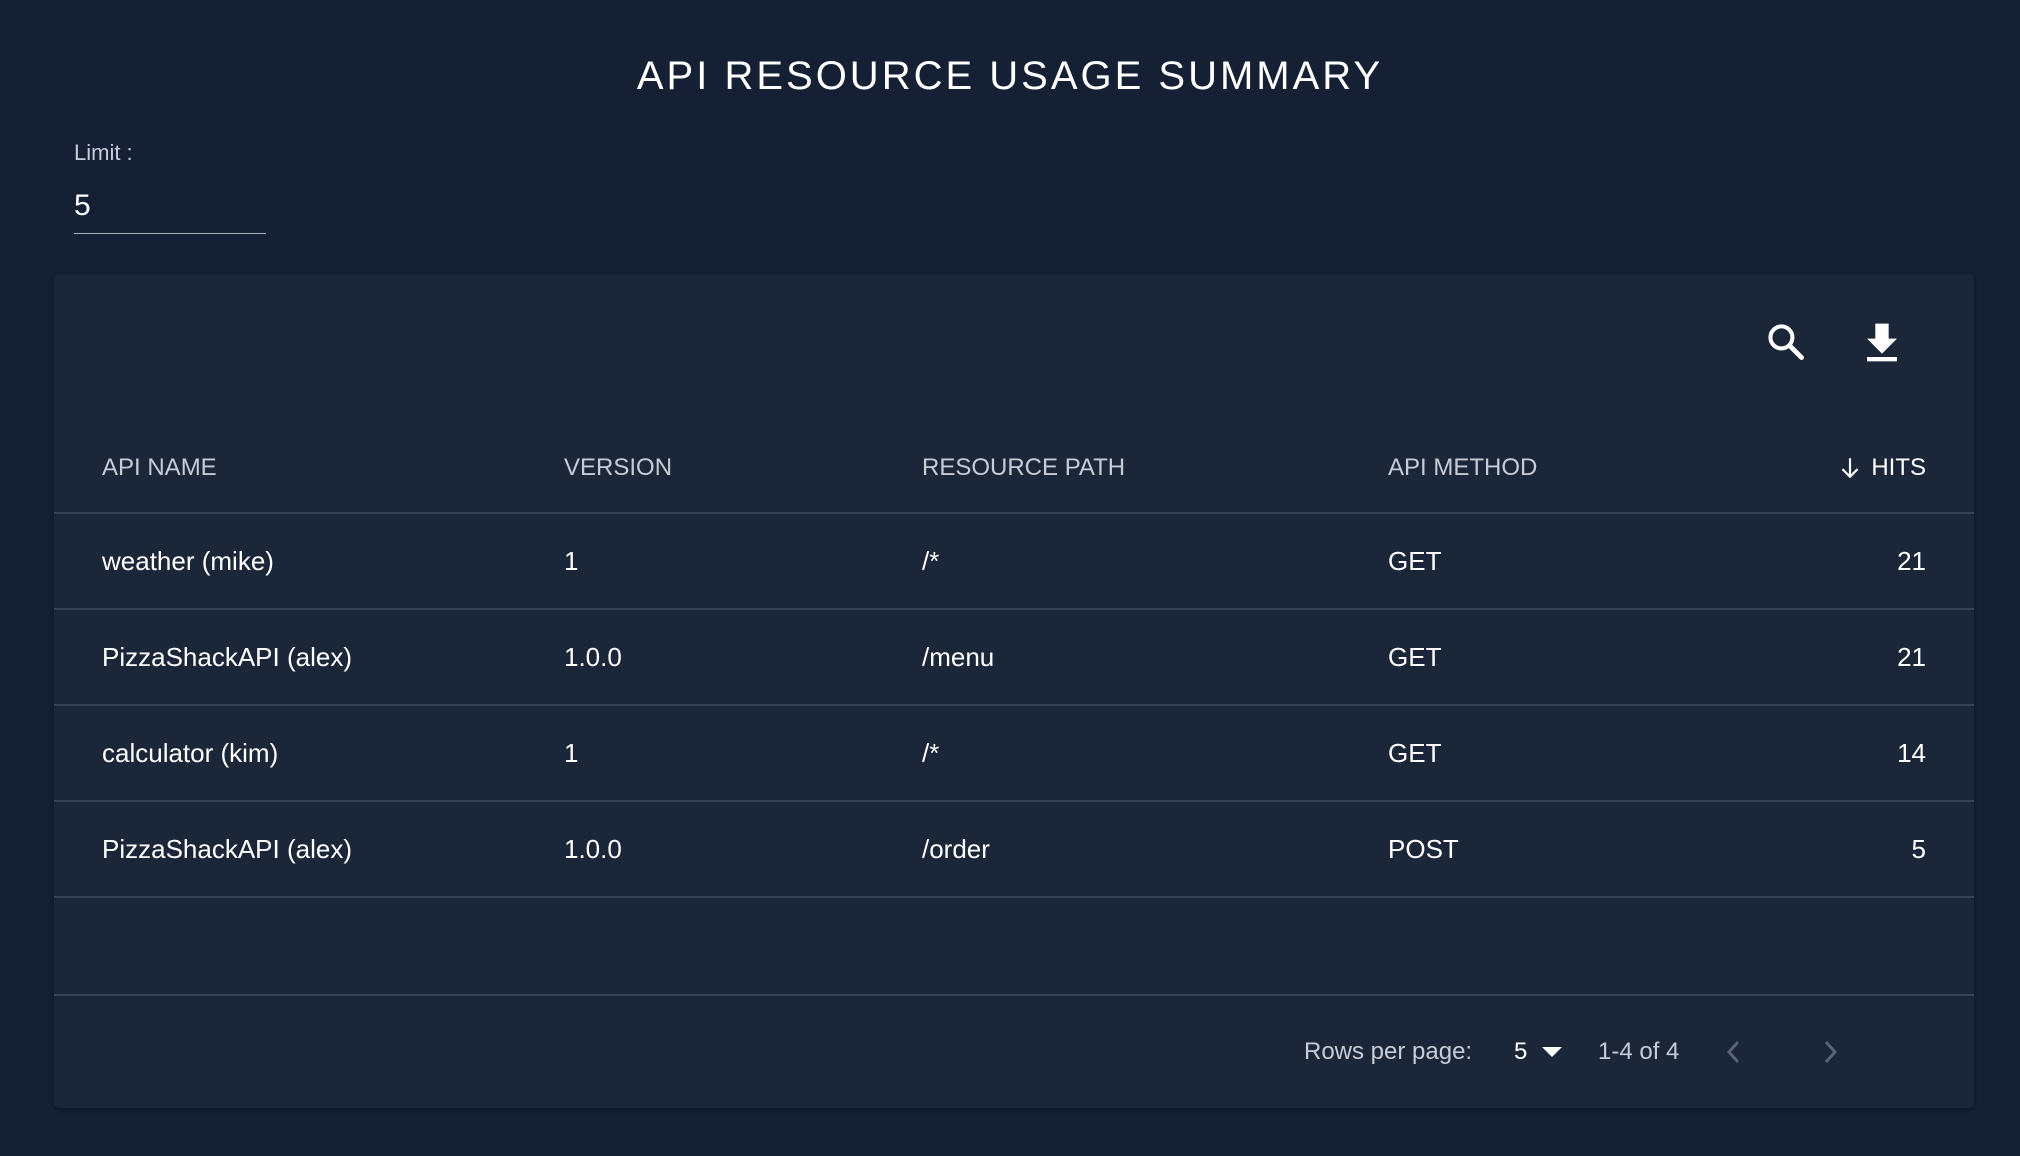  I want to click on cell-api-name: calculator (kim), so click(190, 753).